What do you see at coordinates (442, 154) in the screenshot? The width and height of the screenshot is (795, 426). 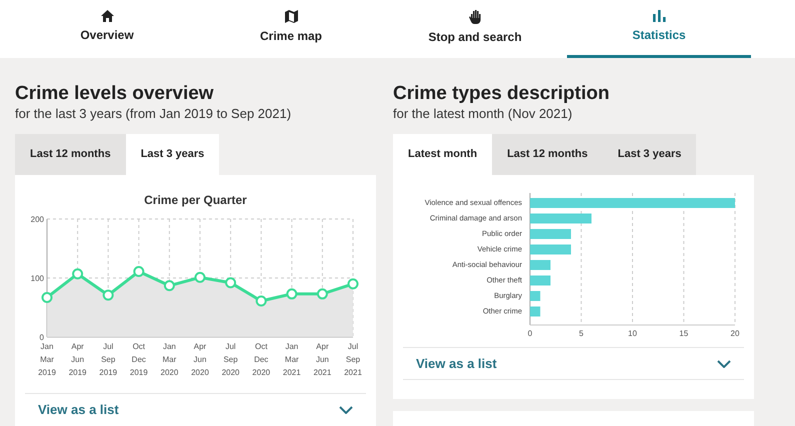 I see `period-tab: Latest month` at bounding box center [442, 154].